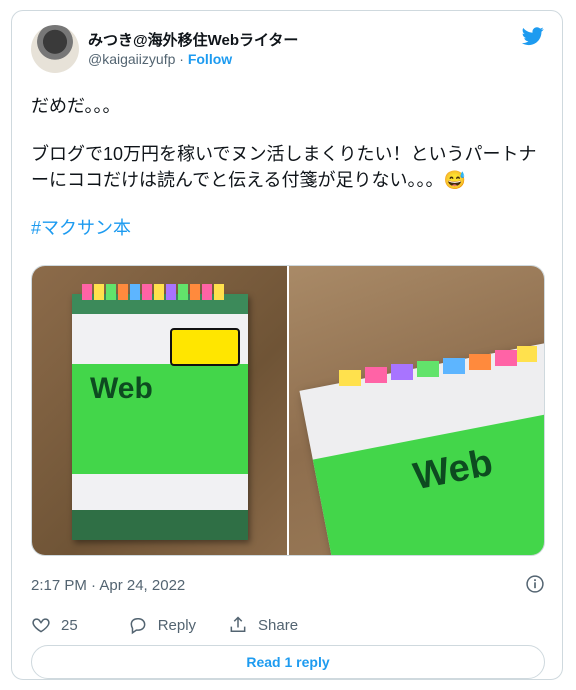 The height and width of the screenshot is (690, 576). I want to click on tweet-text-line1: だめだ。。。, so click(76, 106).